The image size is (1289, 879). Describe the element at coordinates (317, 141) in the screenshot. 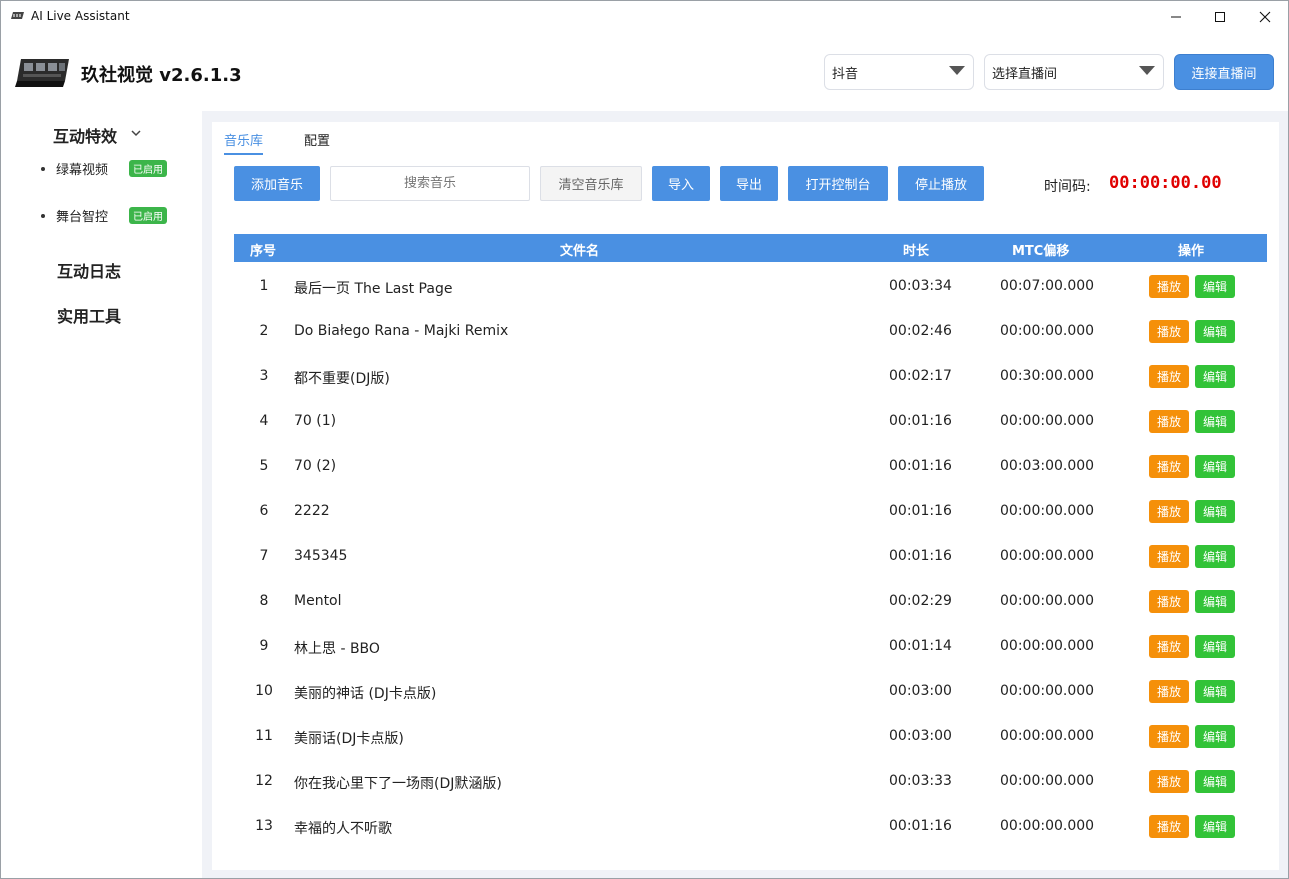

I see `tab-settings: 配置` at that location.